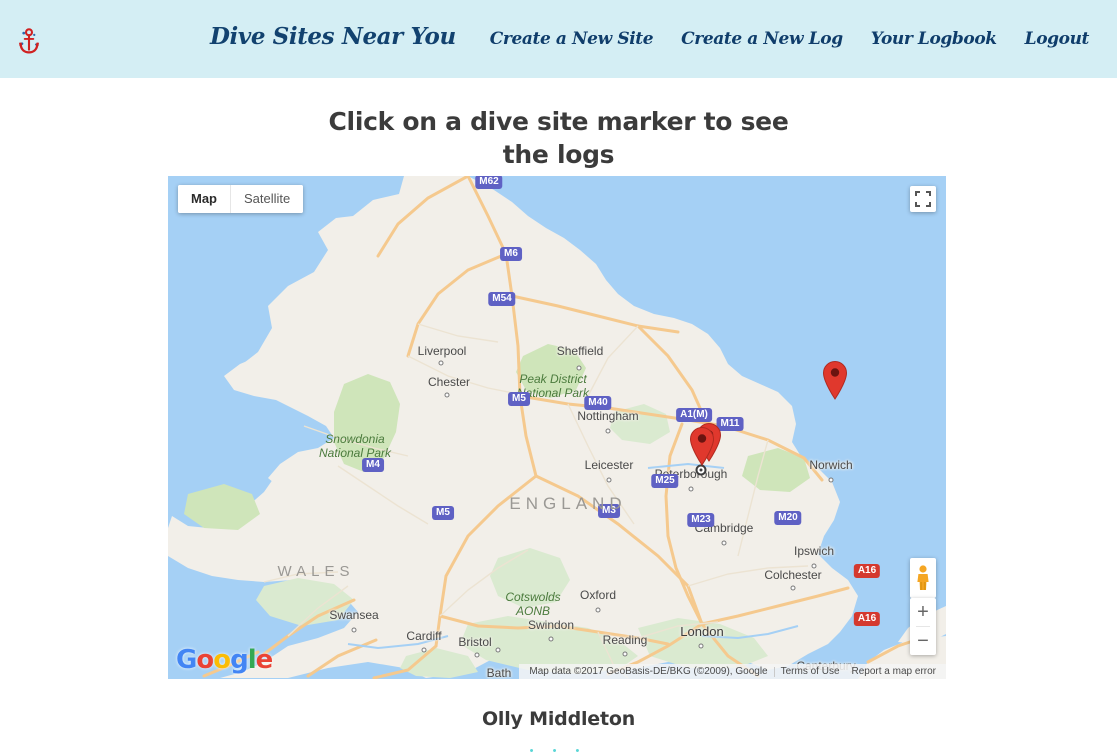 This screenshot has height=753, width=1117. What do you see at coordinates (831, 465) in the screenshot?
I see `city-label: Norwich` at bounding box center [831, 465].